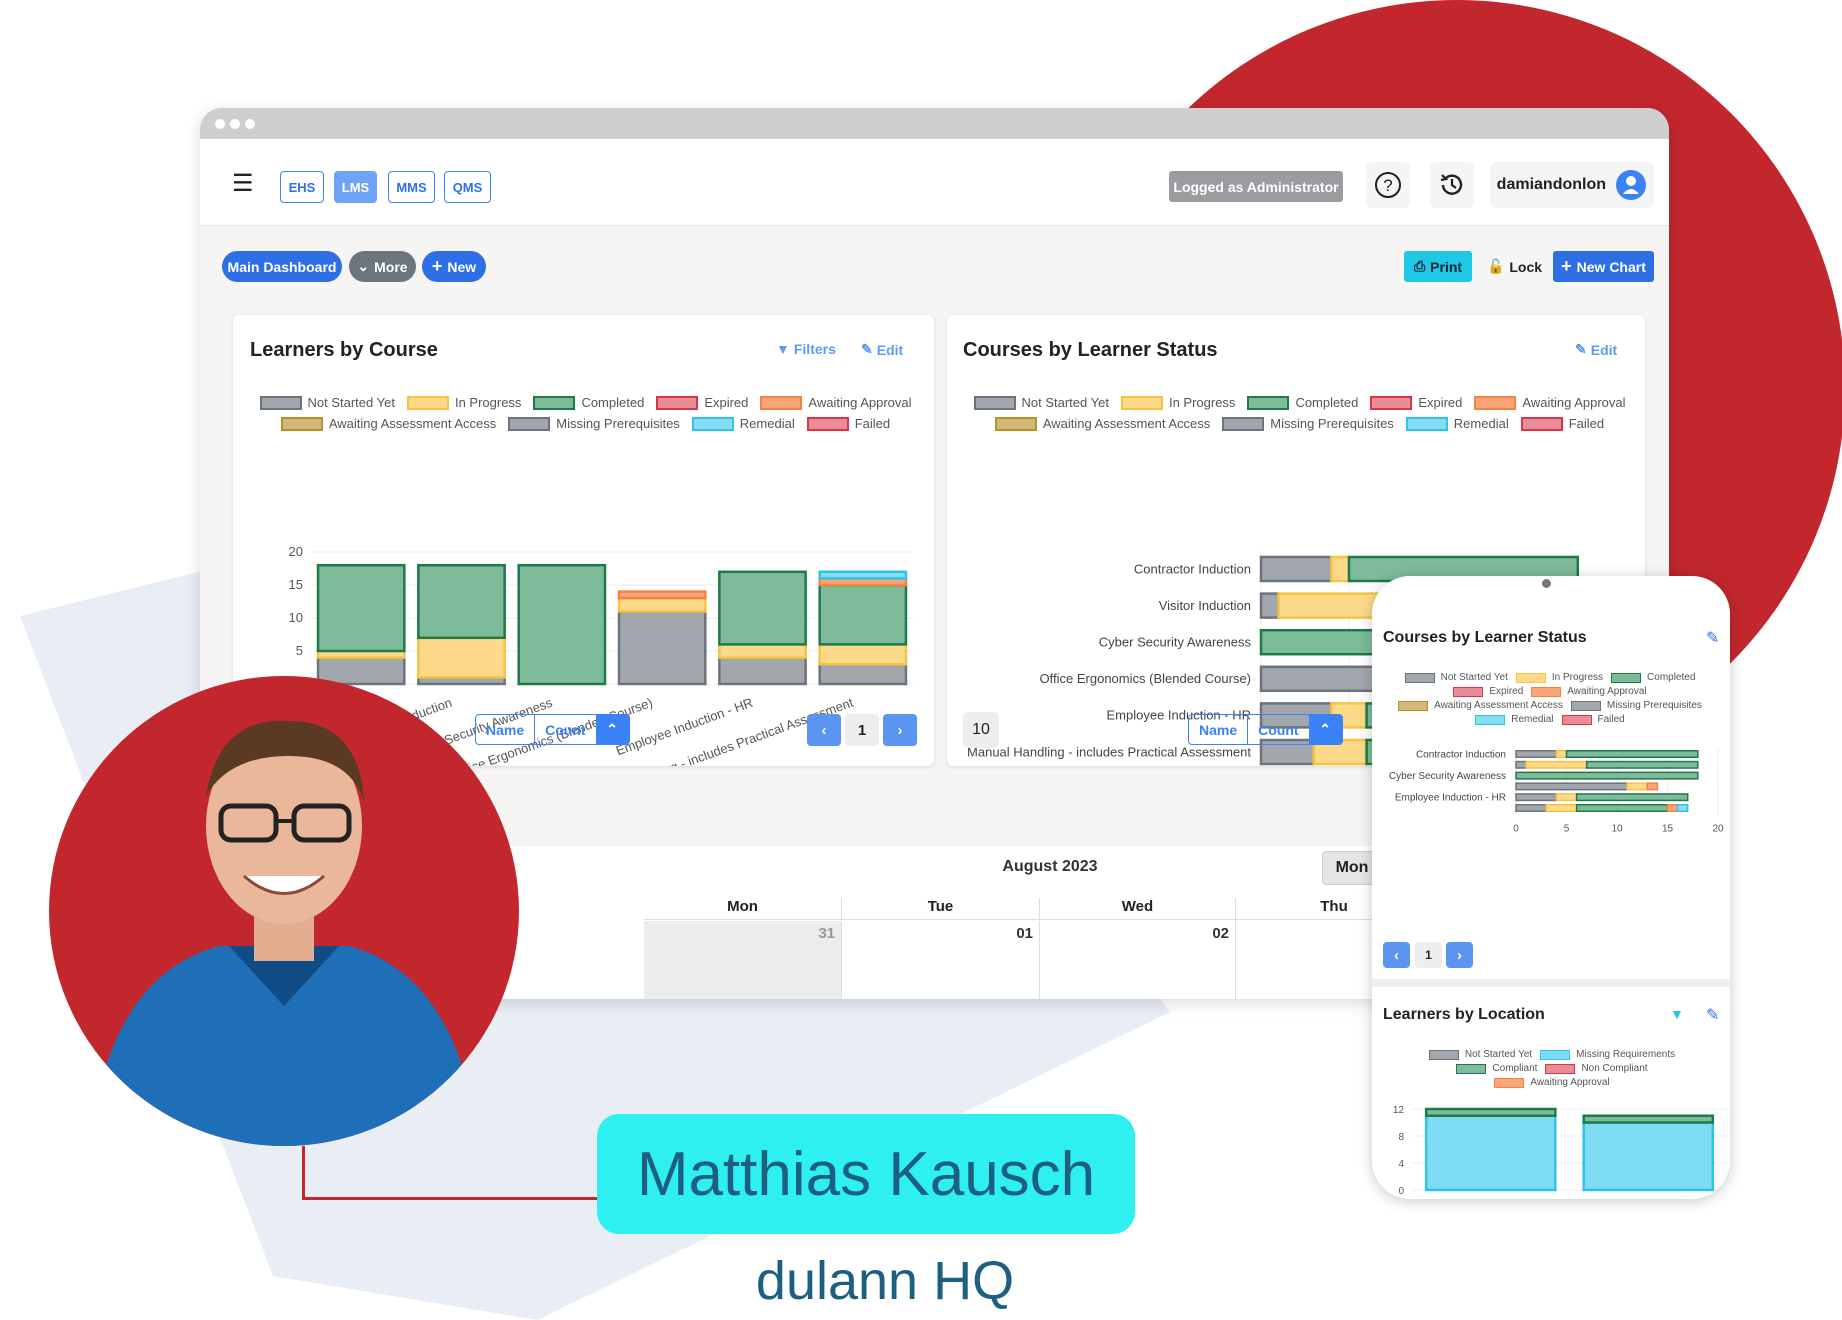 Image resolution: width=1842 pixels, height=1320 pixels. I want to click on filter-icon: ▼, so click(1677, 1014).